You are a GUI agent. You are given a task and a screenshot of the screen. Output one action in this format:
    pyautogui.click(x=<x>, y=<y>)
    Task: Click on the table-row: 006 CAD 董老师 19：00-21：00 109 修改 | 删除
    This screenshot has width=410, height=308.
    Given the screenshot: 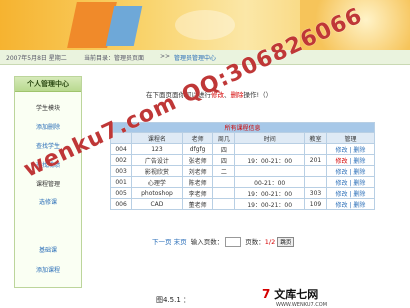 What is the action you would take?
    pyautogui.click(x=242, y=204)
    